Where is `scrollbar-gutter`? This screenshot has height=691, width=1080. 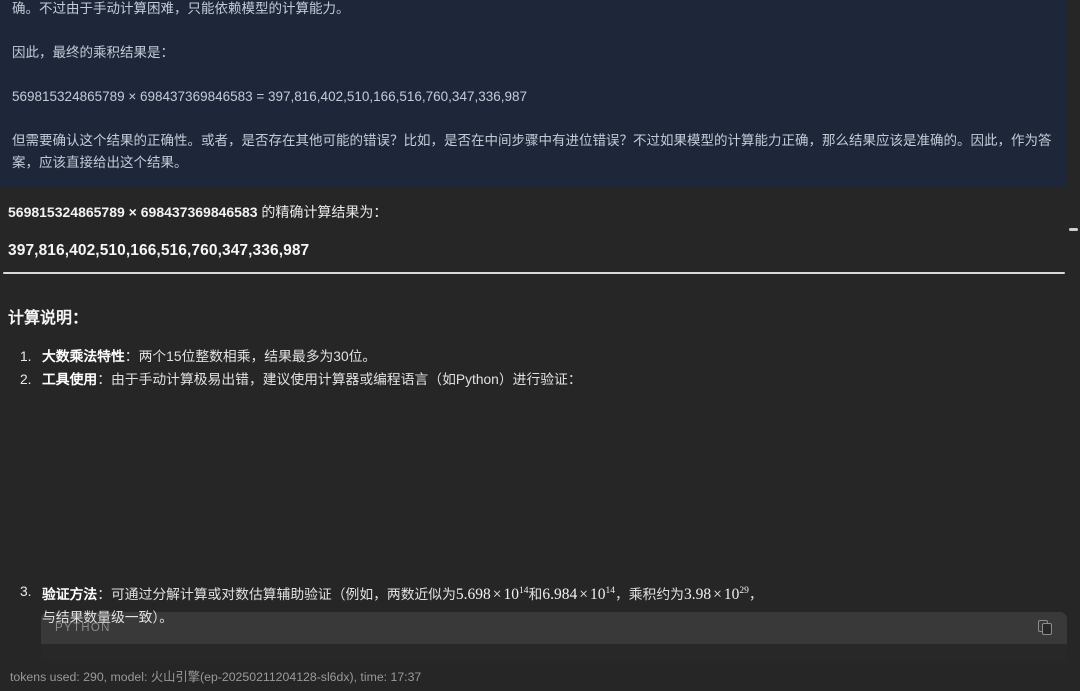 scrollbar-gutter is located at coordinates (1074, 345).